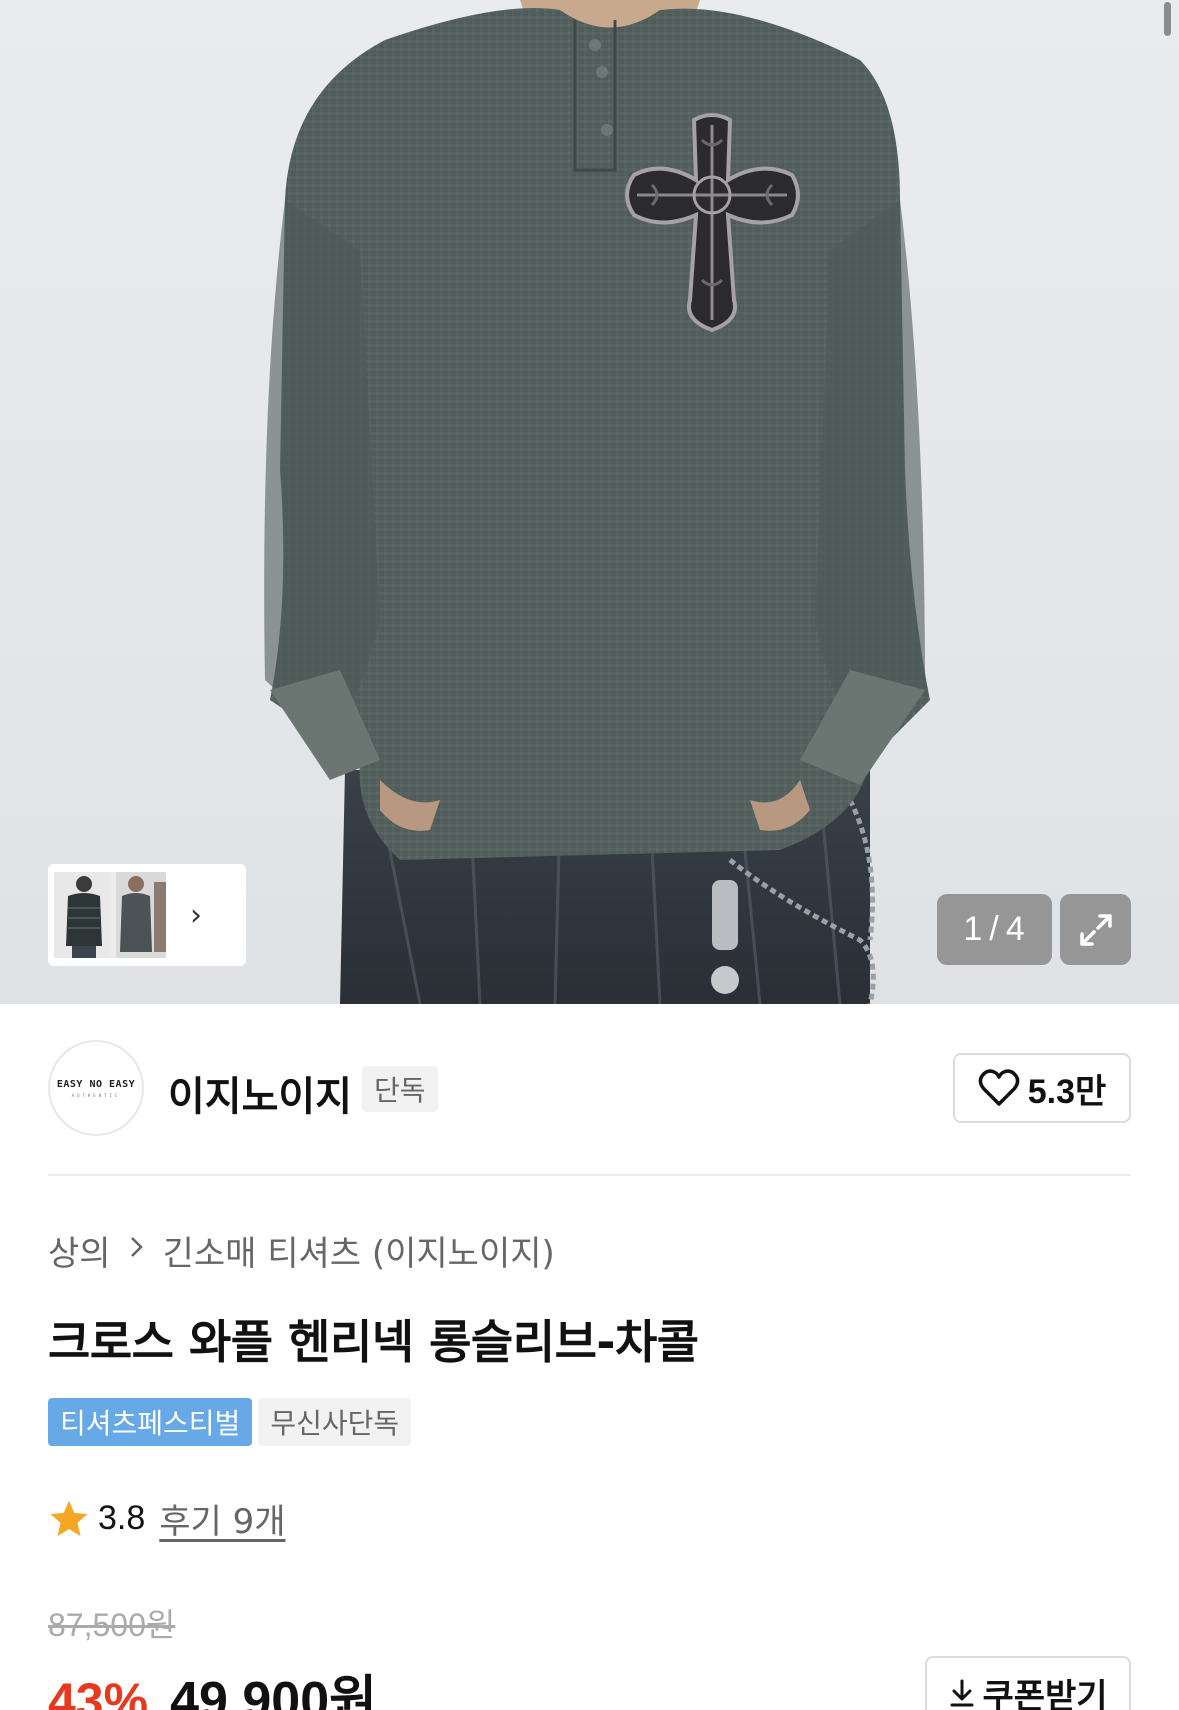  I want to click on chevron-right-icon: ›, so click(196, 915).